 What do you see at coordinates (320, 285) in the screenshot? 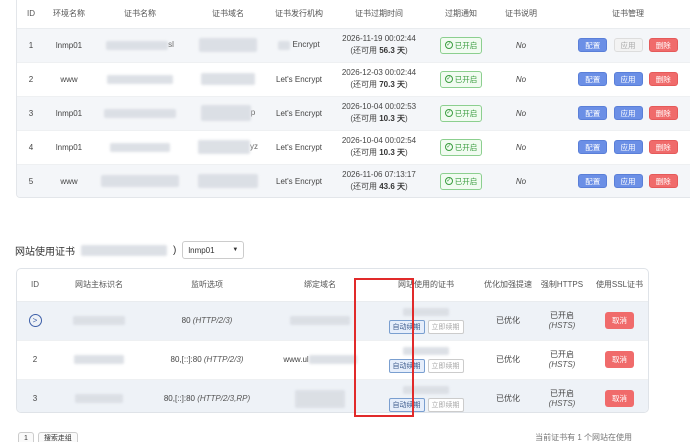
I see `col-bound-domain: 绑定域名` at bounding box center [320, 285].